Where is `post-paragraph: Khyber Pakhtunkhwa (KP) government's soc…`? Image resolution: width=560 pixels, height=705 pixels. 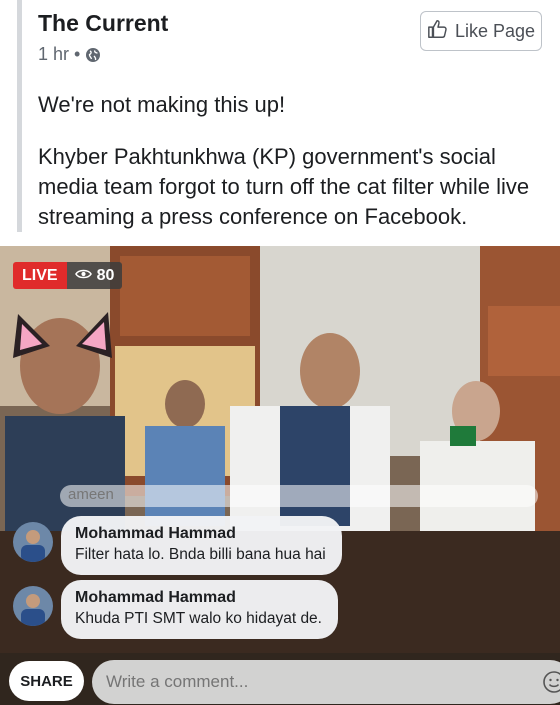 post-paragraph: Khyber Pakhtunkhwa (KP) government's soc… is located at coordinates (284, 186).